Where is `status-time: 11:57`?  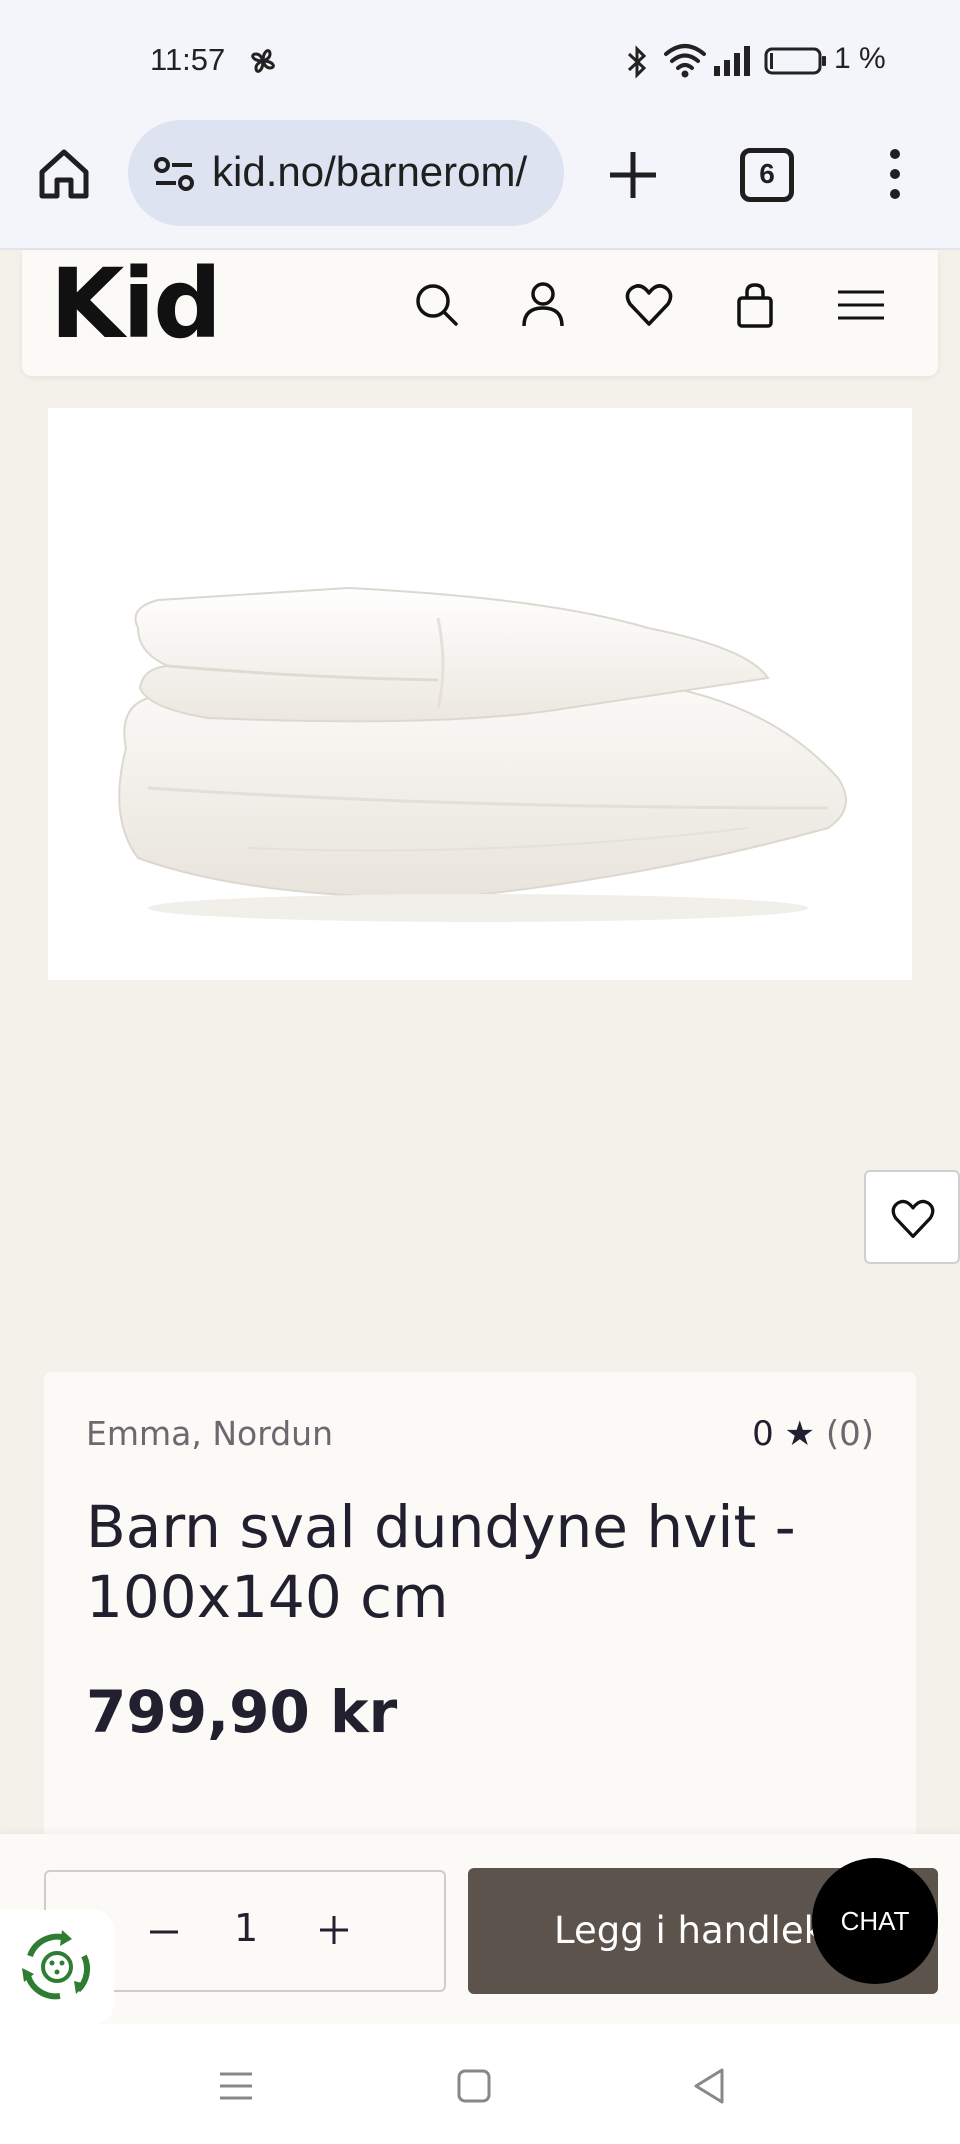
status-time: 11:57 is located at coordinates (188, 59).